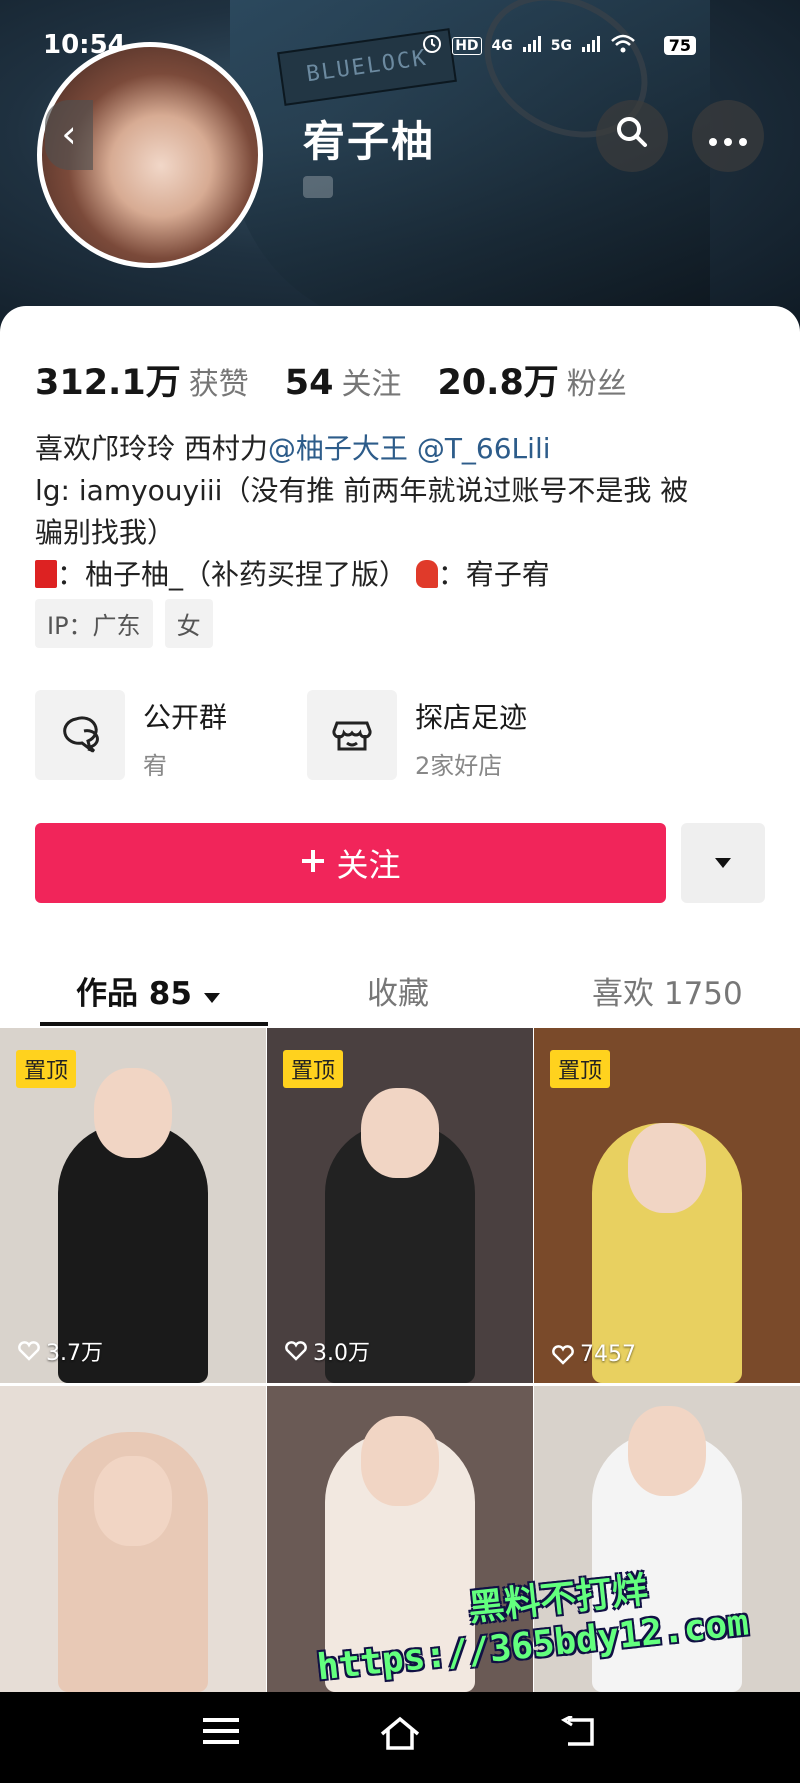 Image resolution: width=800 pixels, height=1783 pixels. I want to click on video-thumbnail: 置顶 7457, so click(667, 1205).